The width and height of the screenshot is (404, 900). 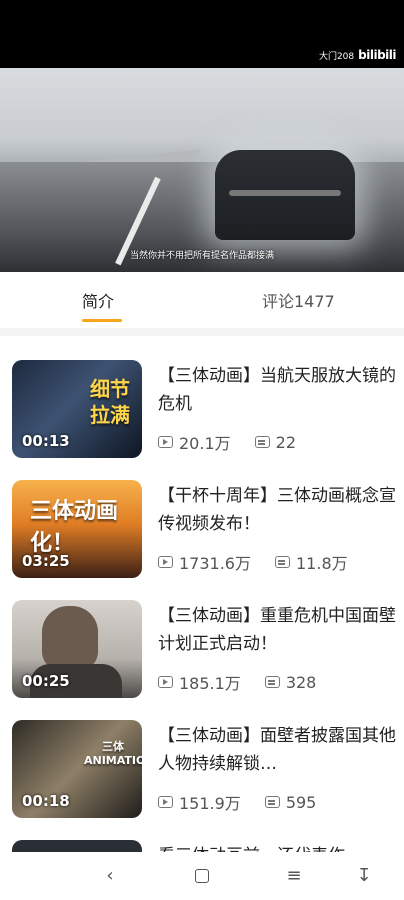 I want to click on video-duration: 00:18, so click(x=46, y=801).